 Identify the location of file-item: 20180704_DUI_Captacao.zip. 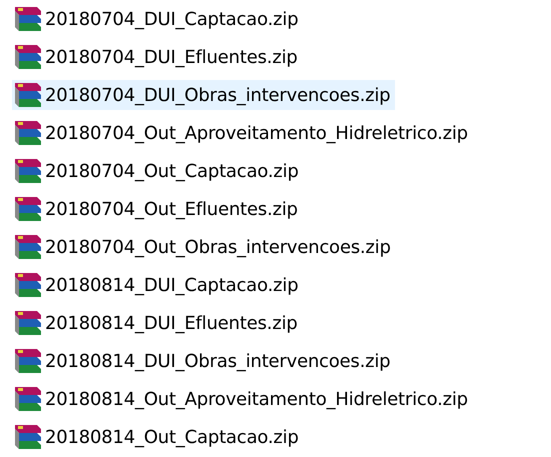
(158, 19).